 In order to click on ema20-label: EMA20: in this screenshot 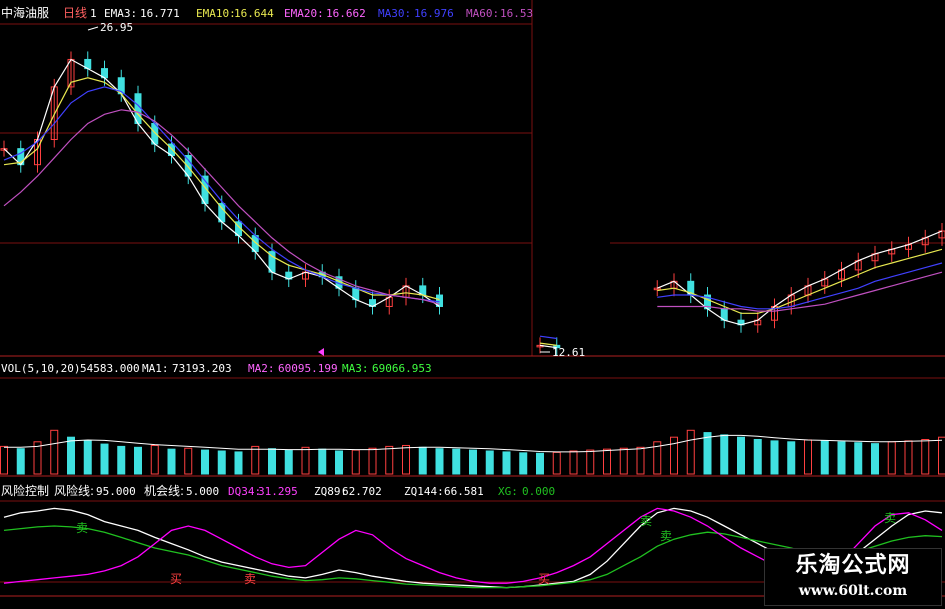, I will do `click(304, 13)`.